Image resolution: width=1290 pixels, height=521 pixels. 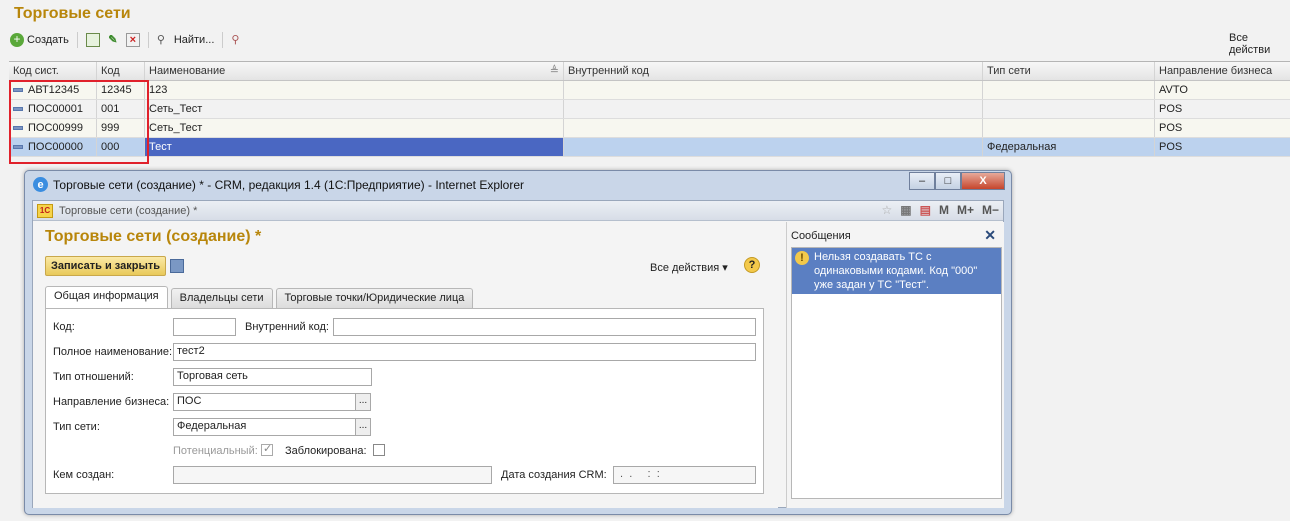 What do you see at coordinates (221, 298) in the screenshot?
I see `tab-owners: Владельцы сети` at bounding box center [221, 298].